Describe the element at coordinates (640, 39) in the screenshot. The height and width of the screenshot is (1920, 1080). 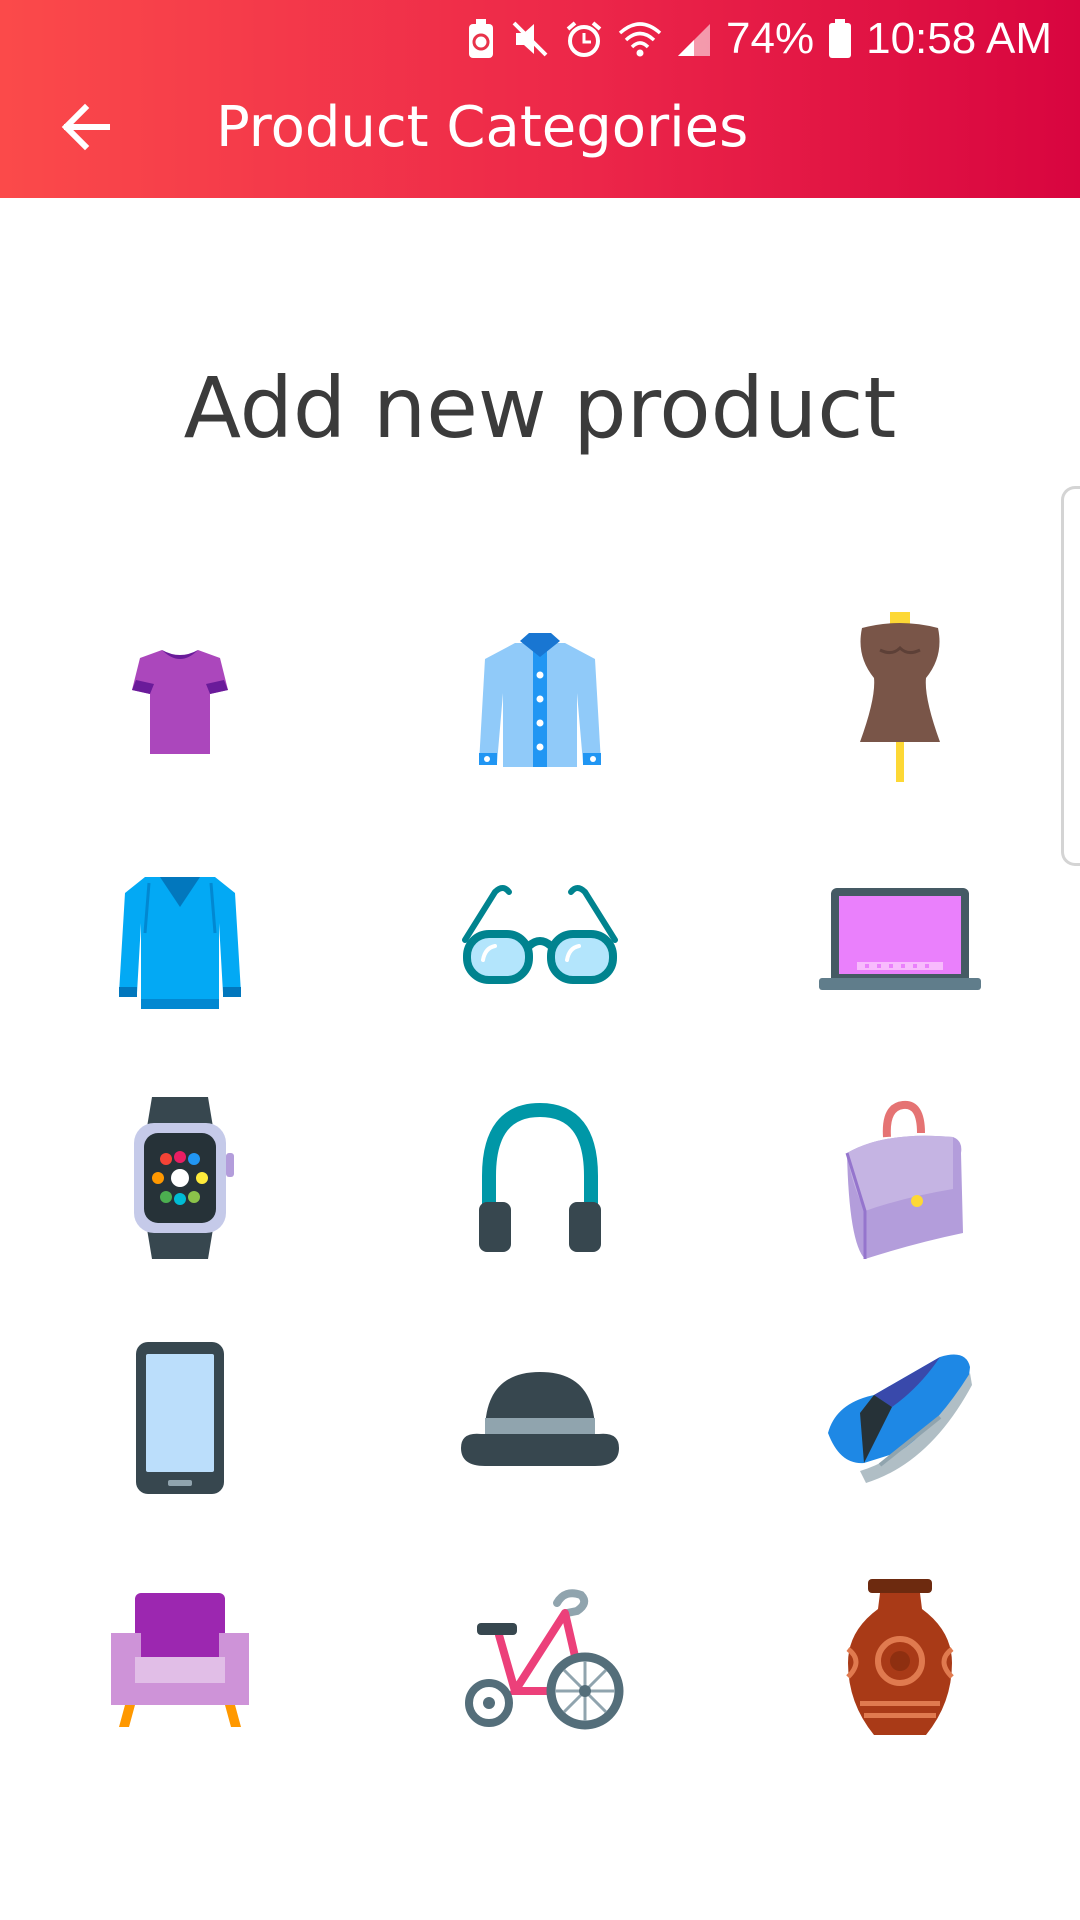
I see `wifi-icon` at that location.